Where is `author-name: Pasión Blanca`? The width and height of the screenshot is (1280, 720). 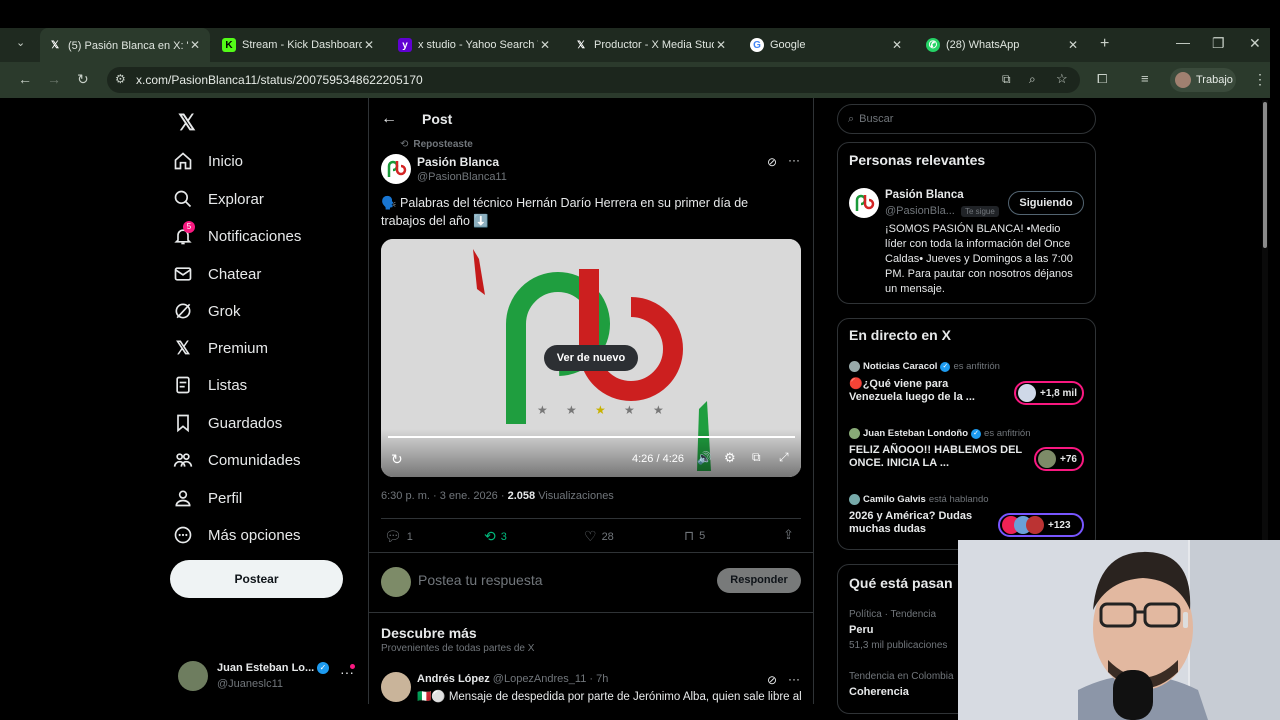
author-name: Pasión Blanca is located at coordinates (458, 162).